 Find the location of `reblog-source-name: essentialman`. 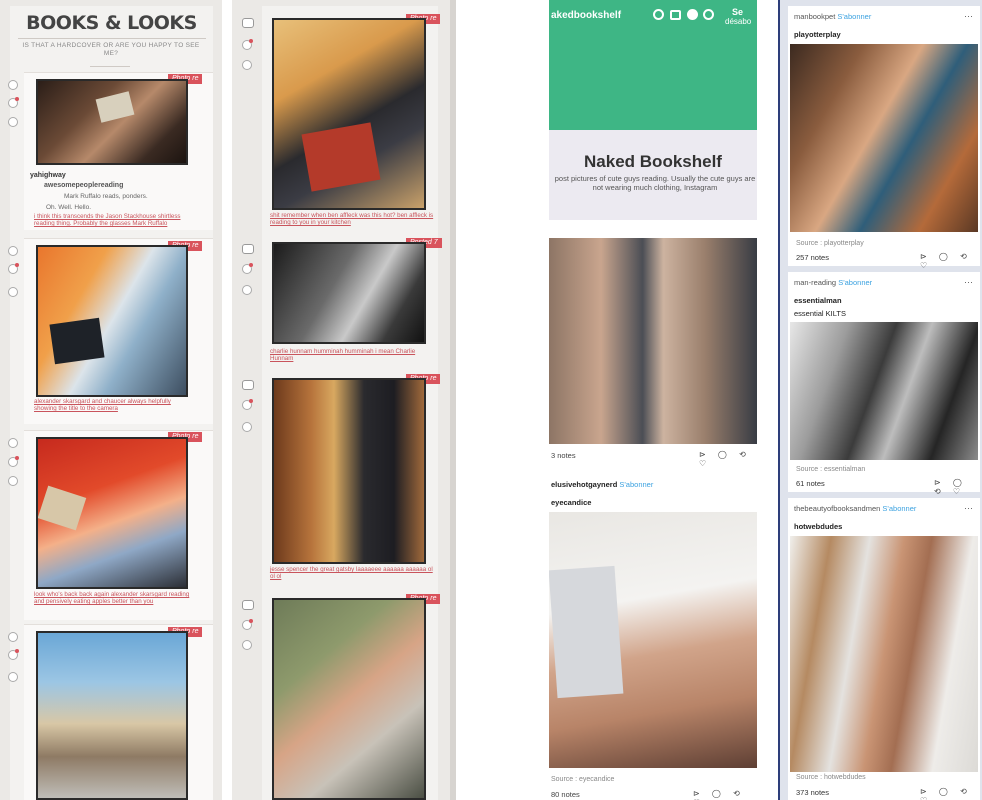

reblog-source-name: essentialman is located at coordinates (818, 300).